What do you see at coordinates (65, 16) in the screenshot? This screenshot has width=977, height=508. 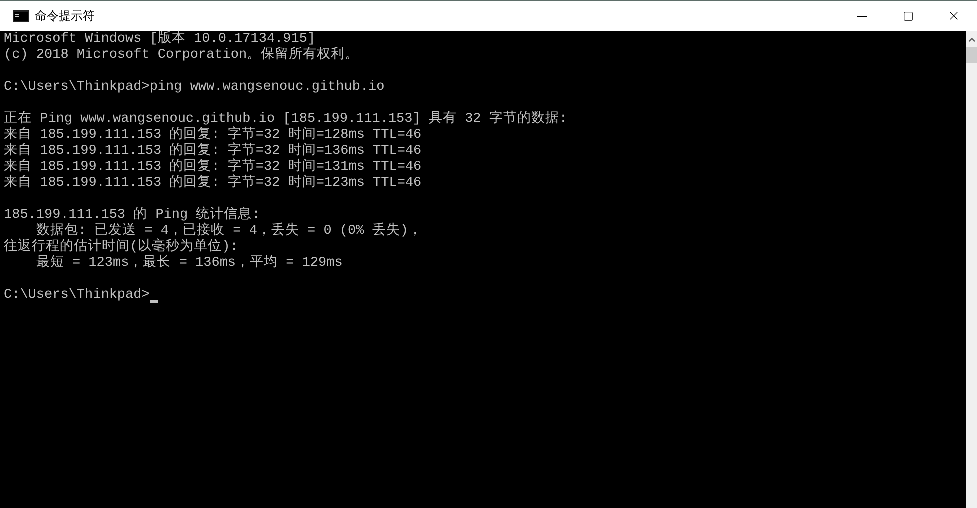 I see `window-title: 命令提示符` at bounding box center [65, 16].